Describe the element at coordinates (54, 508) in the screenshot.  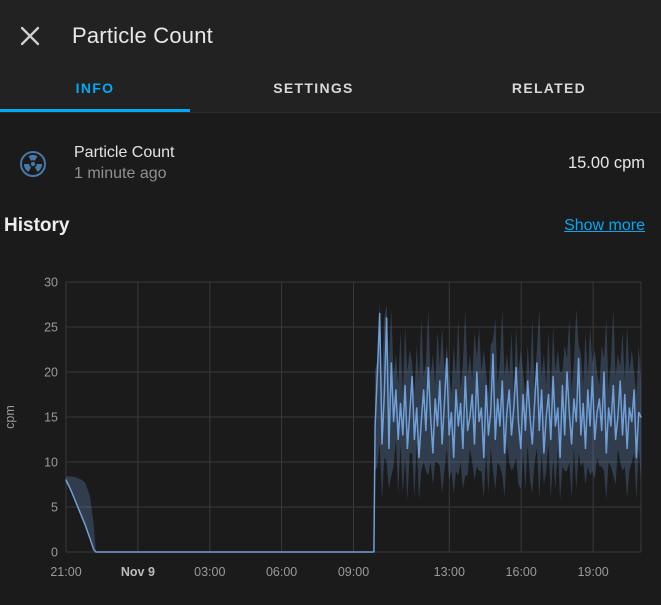
I see `svg-text: 5` at that location.